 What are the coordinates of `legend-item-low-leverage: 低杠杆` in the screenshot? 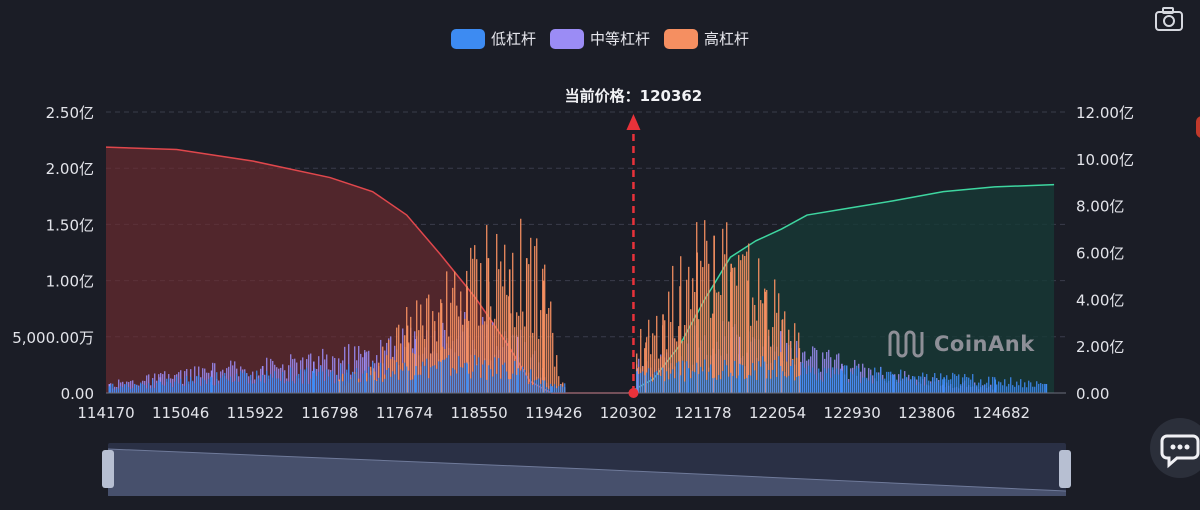 It's located at (493, 38).